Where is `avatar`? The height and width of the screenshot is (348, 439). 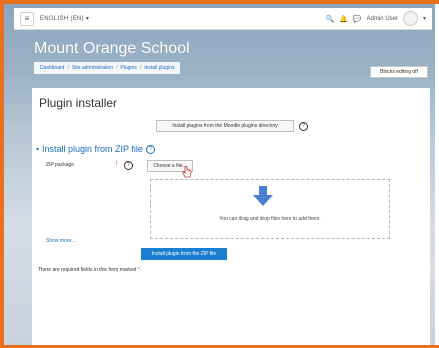 avatar is located at coordinates (410, 18).